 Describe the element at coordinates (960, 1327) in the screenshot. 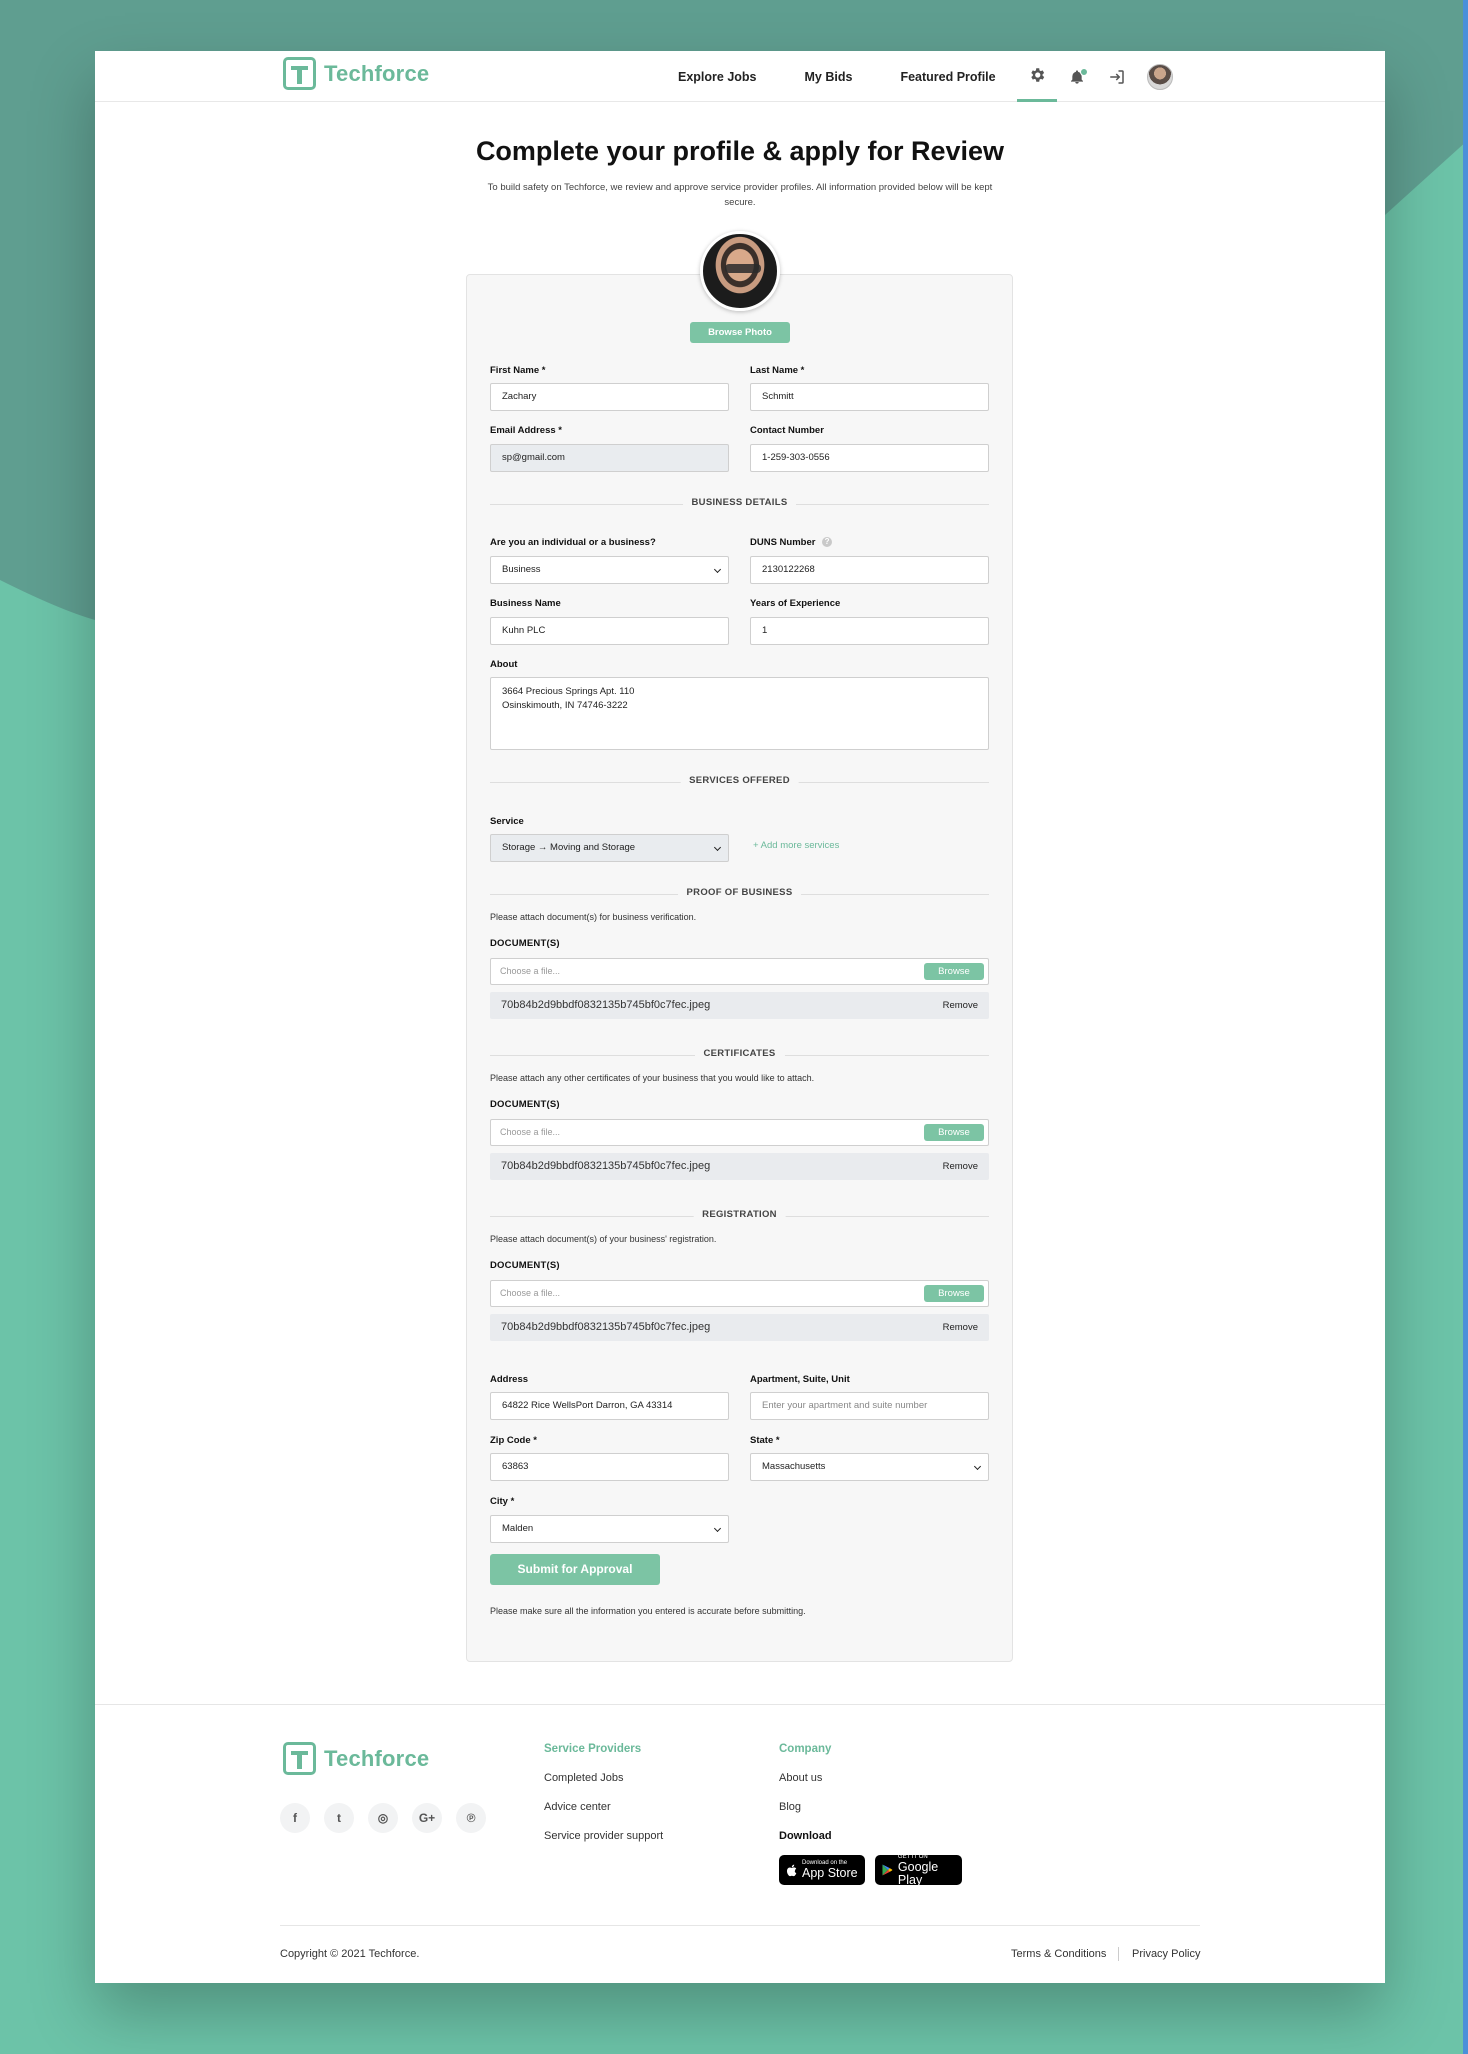

I see `registration-remove-button: Remove` at that location.